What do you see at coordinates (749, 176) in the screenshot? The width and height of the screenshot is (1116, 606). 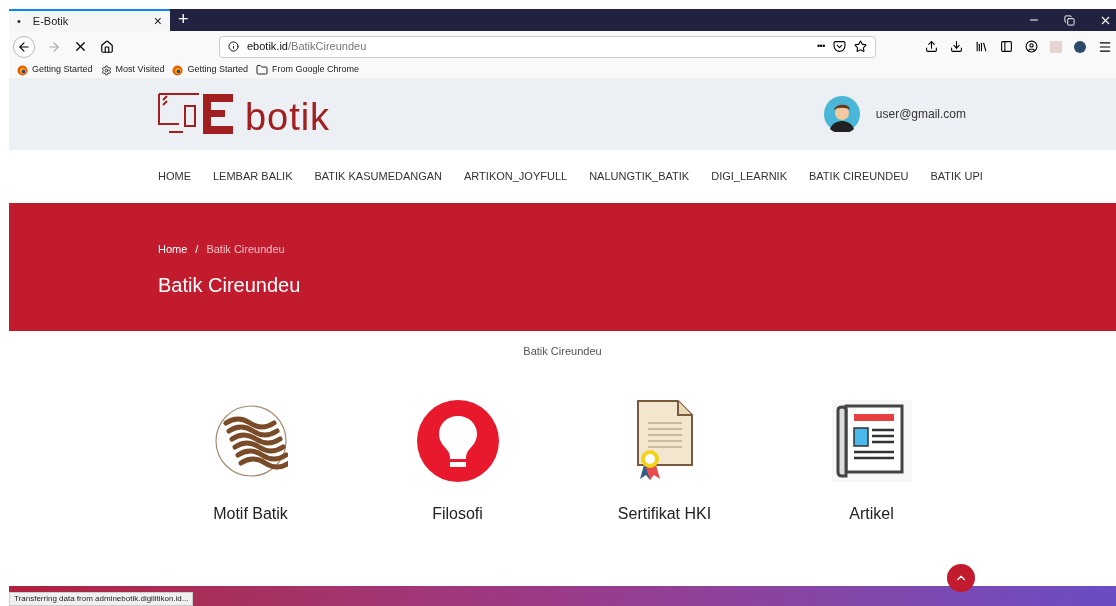 I see `nav-link: DIGI_LEARNIK` at bounding box center [749, 176].